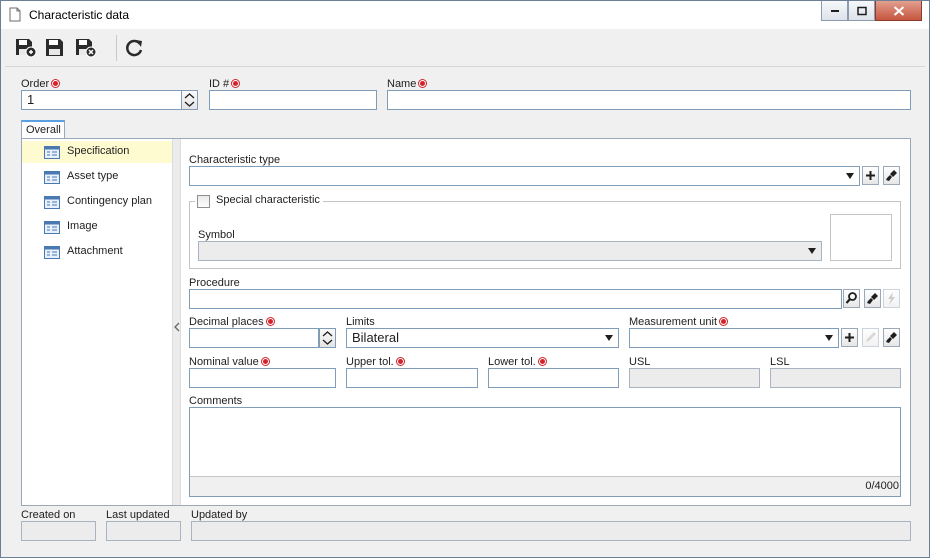  What do you see at coordinates (214, 283) in the screenshot?
I see `procedure-label: Procedure` at bounding box center [214, 283].